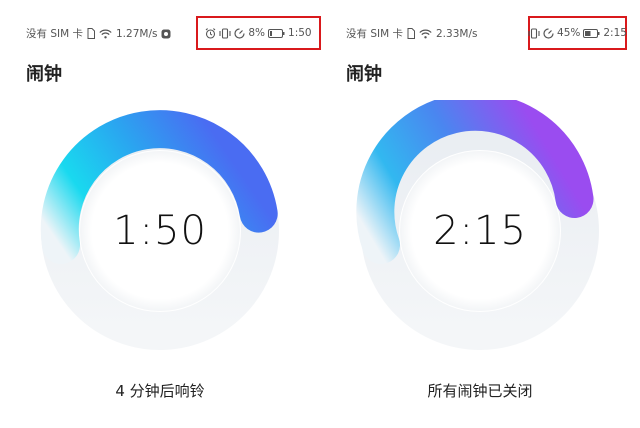 Image resolution: width=640 pixels, height=428 pixels. I want to click on clock-time: 2:15, so click(615, 33).